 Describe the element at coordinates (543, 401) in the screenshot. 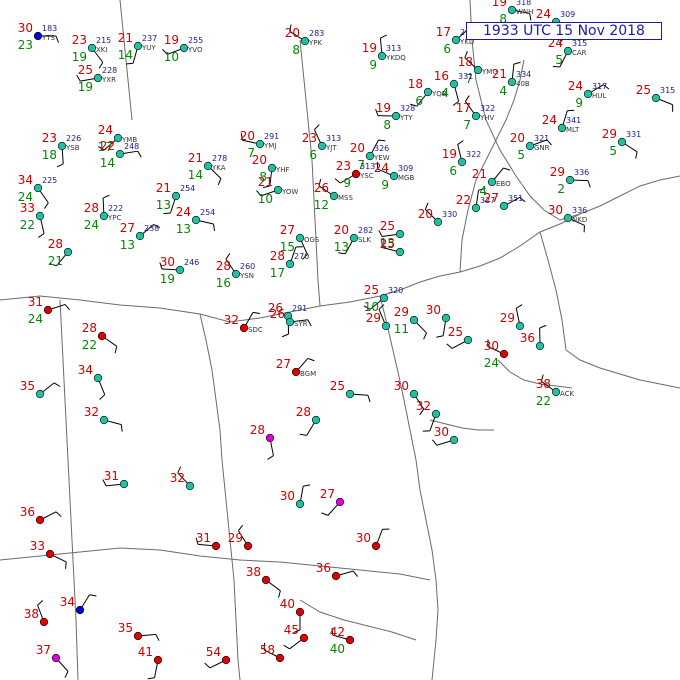

I see `dewpoint-label: 22` at that location.